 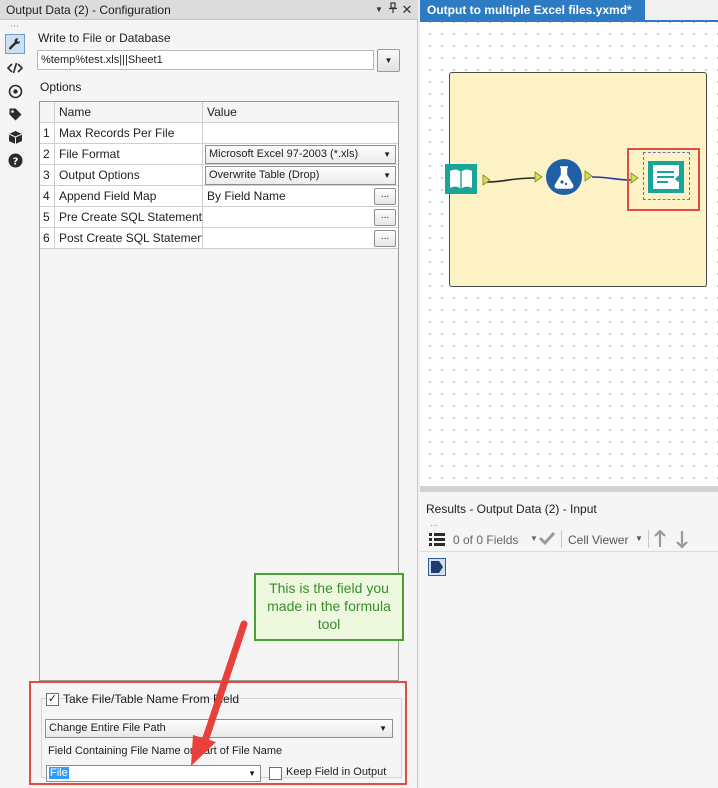 I want to click on max-records-value, so click(x=300, y=133).